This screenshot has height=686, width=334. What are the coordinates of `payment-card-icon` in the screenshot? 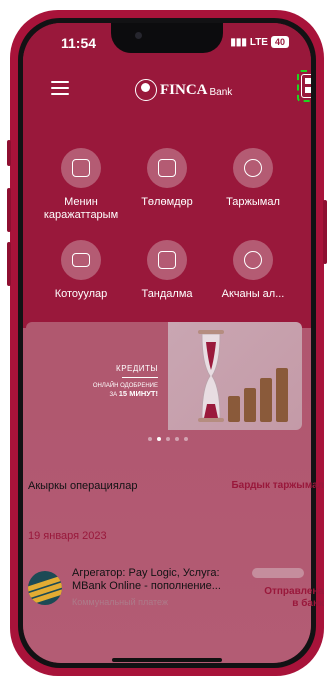 It's located at (167, 168).